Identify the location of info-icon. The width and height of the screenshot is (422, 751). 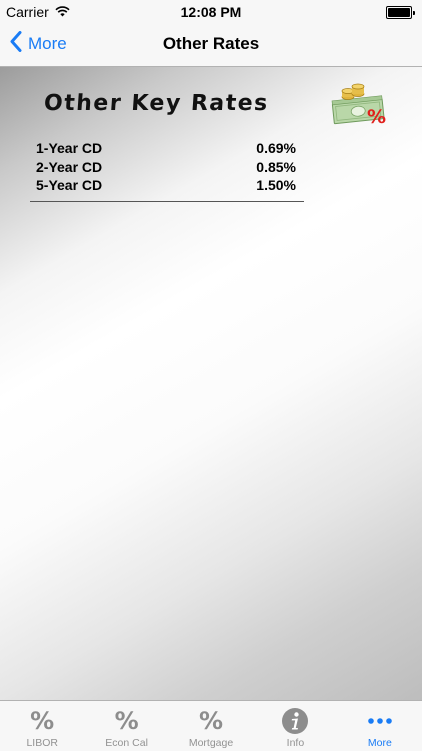
(295, 721).